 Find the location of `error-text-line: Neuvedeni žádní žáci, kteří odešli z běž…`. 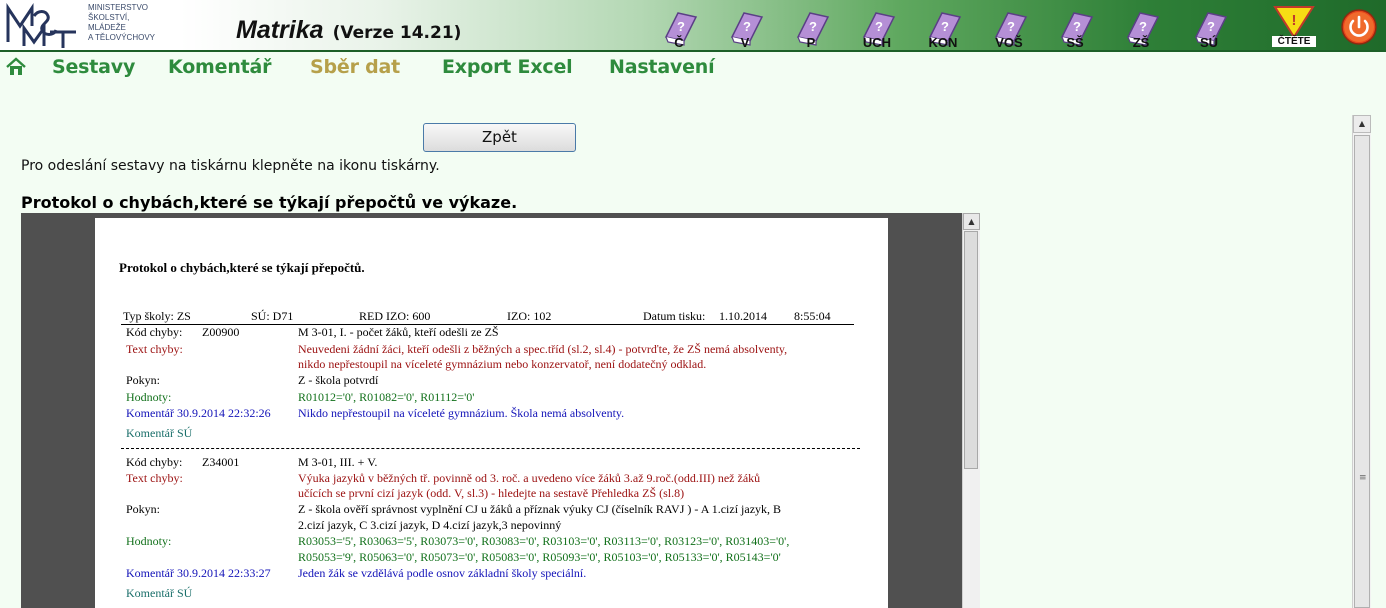

error-text-line: Neuvedeni žádní žáci, kteří odešli z běž… is located at coordinates (543, 349).